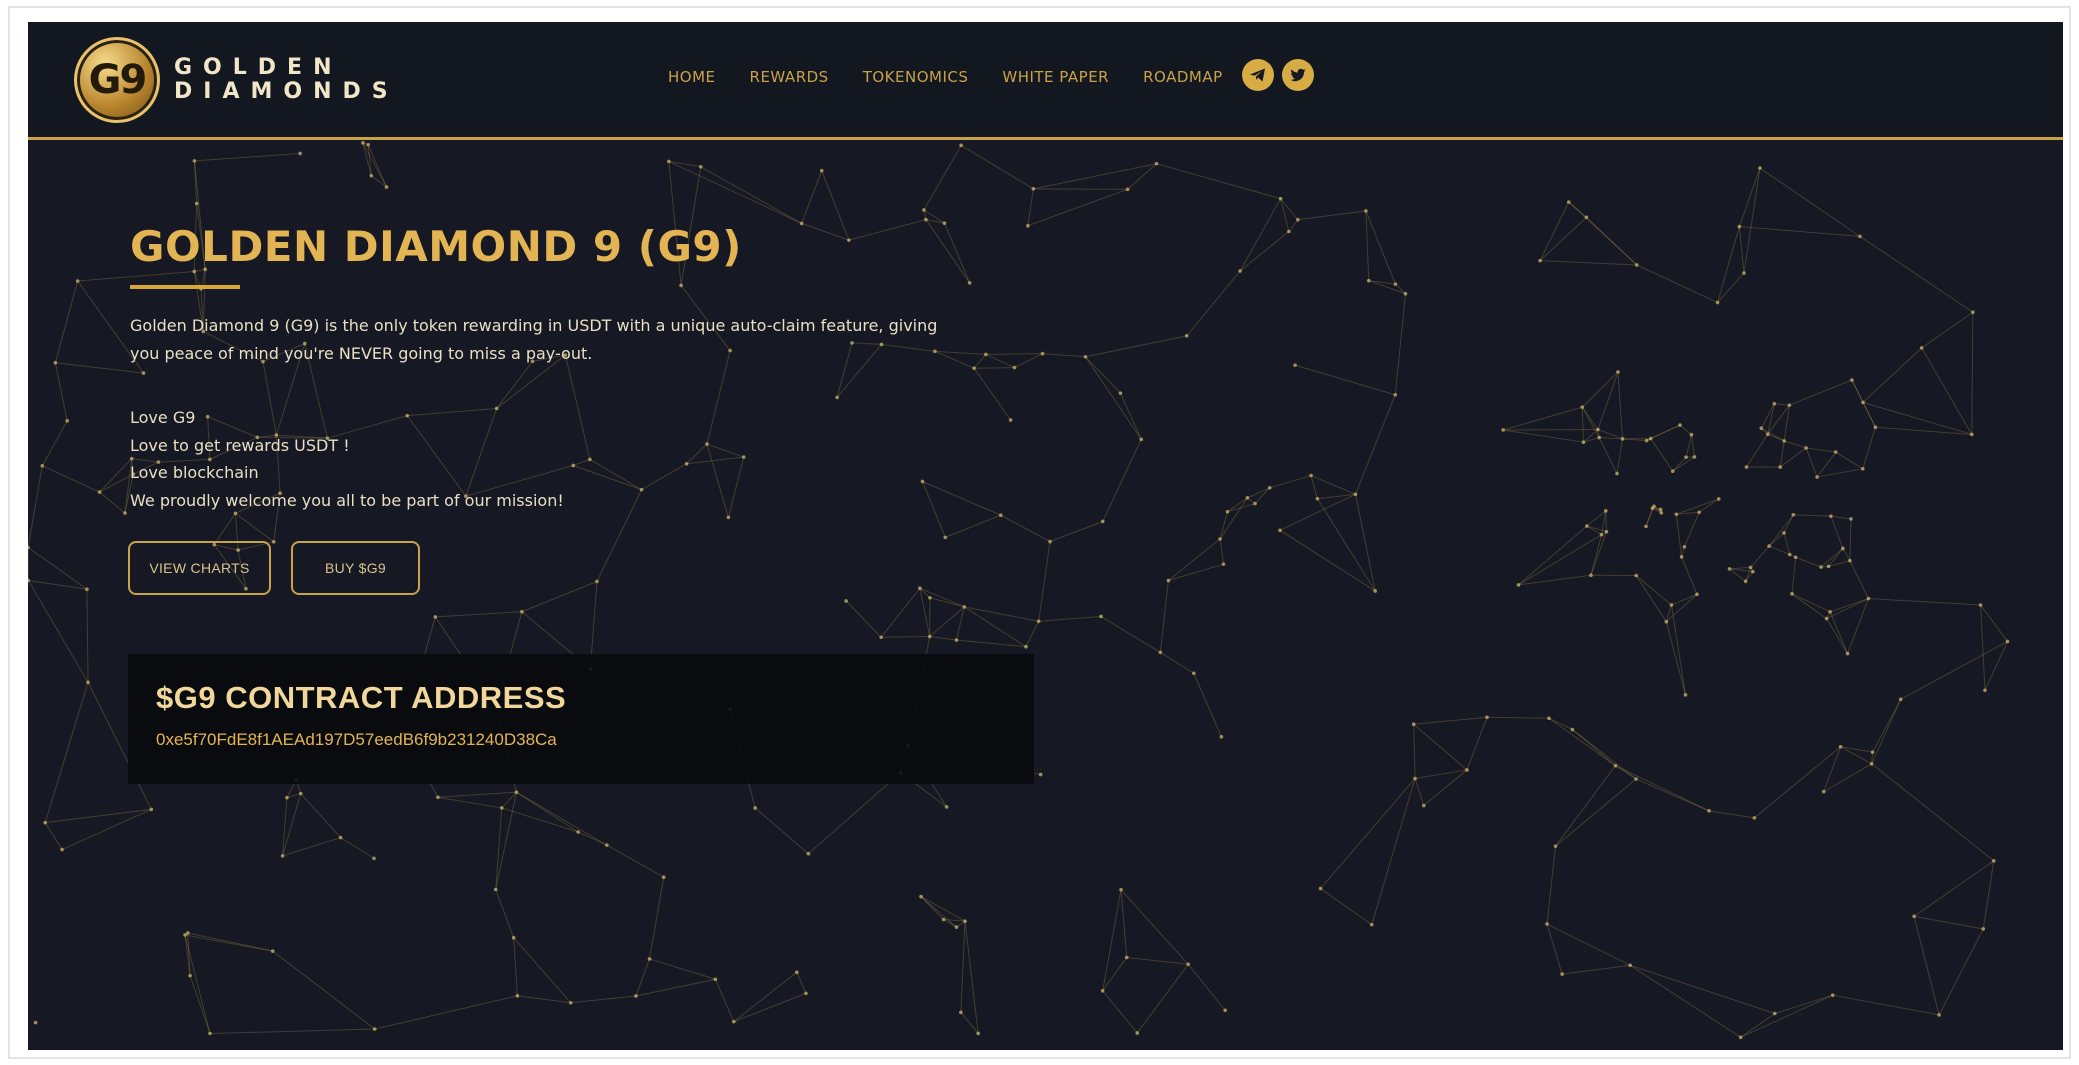 The height and width of the screenshot is (1065, 2079). I want to click on twitter-icon, so click(1298, 75).